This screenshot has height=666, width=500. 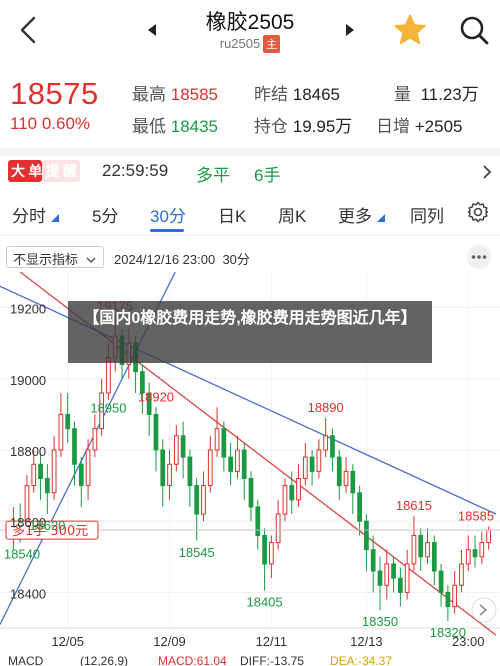 I want to click on y-tick-label: 19000, so click(x=28, y=380).